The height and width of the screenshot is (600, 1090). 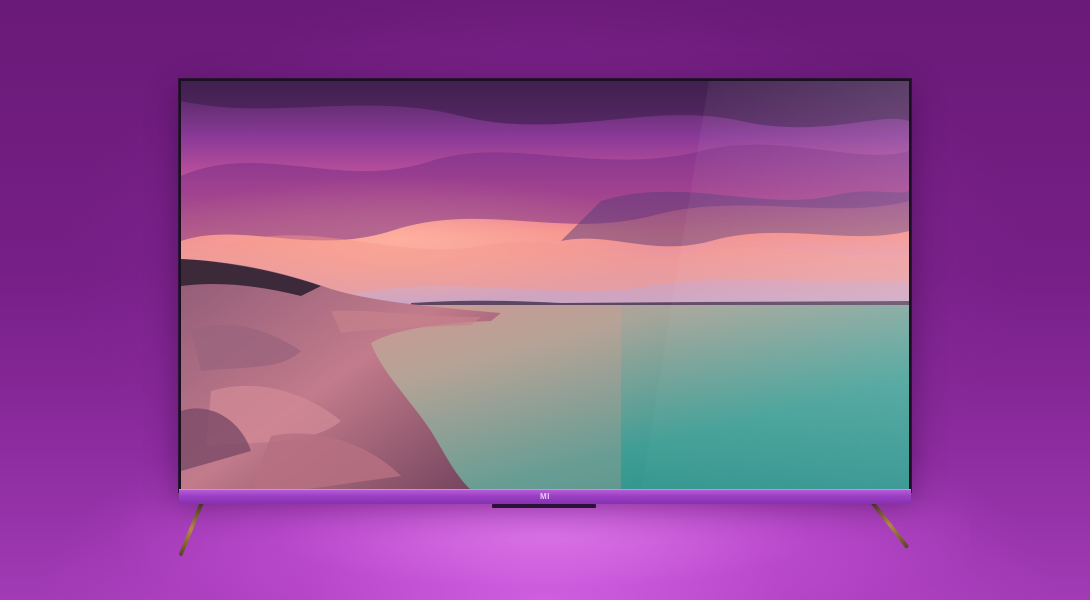 What do you see at coordinates (544, 506) in the screenshot?
I see `ir-sensor-bar` at bounding box center [544, 506].